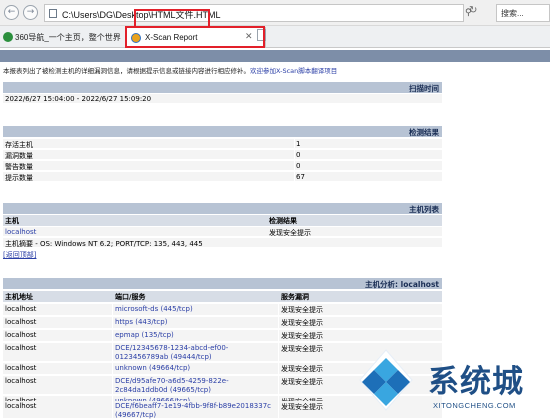  What do you see at coordinates (20, 232) in the screenshot?
I see `host-link: localhost` at bounding box center [20, 232].